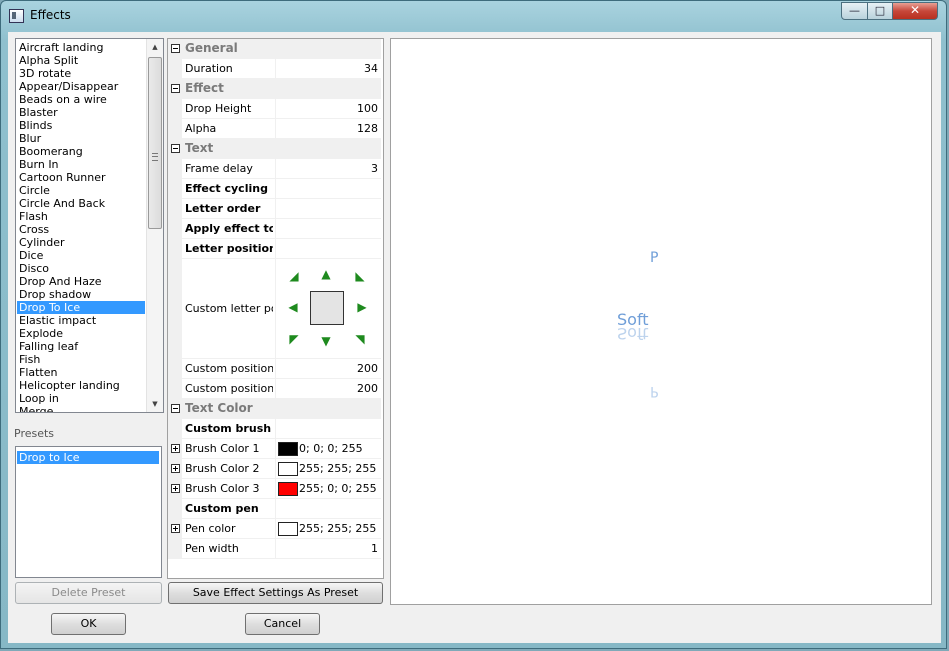 This screenshot has height=651, width=949. Describe the element at coordinates (328, 108) in the screenshot. I see `prop-value: 100` at that location.